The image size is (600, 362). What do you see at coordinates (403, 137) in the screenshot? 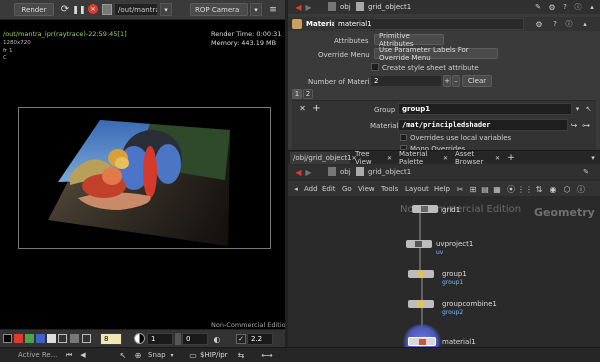
I see `overrides-local-checkbox` at bounding box center [403, 137].